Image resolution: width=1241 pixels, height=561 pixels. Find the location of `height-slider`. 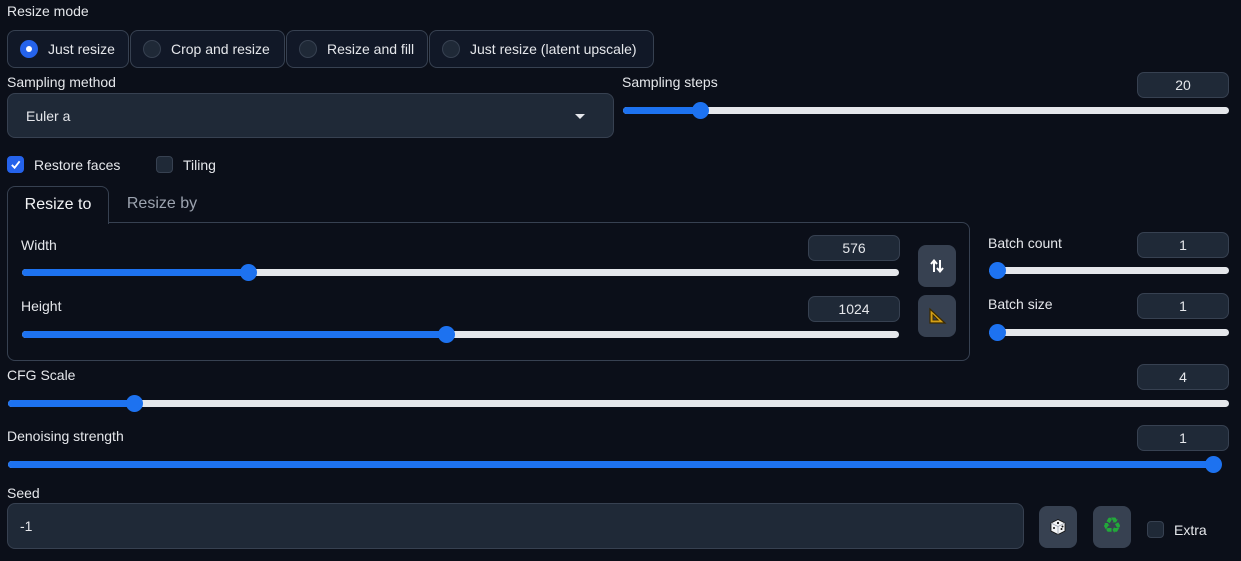

height-slider is located at coordinates (460, 334).